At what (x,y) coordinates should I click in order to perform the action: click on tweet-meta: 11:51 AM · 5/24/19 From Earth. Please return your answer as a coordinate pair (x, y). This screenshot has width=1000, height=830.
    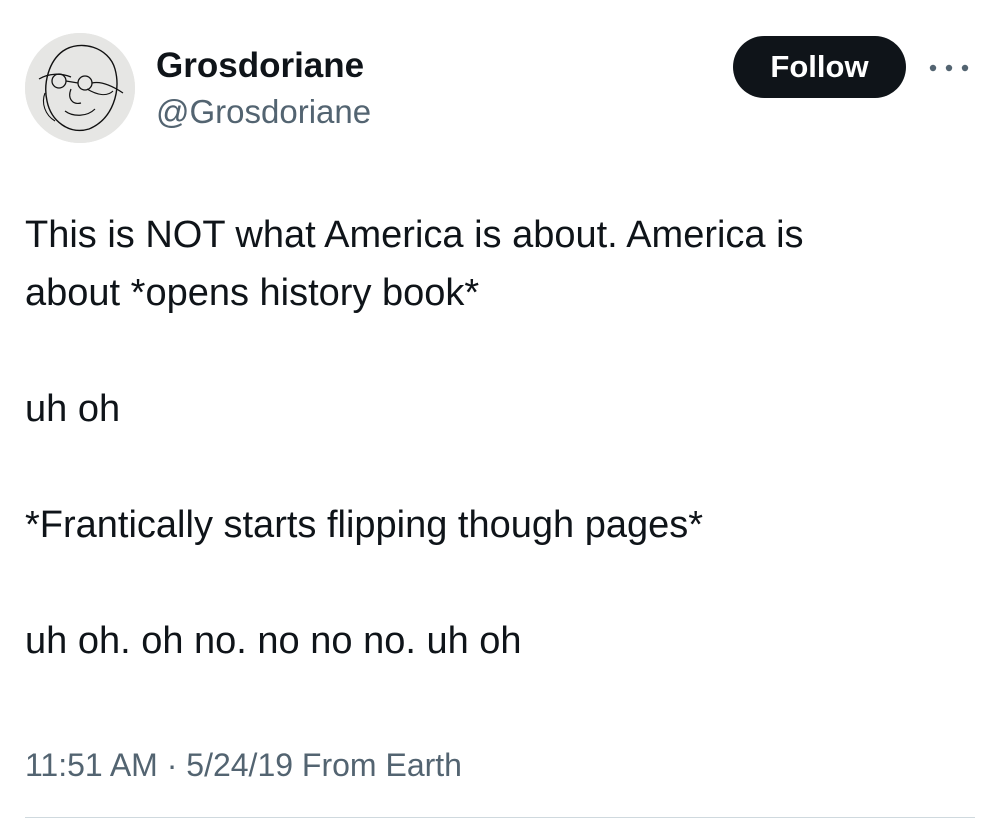
    Looking at the image, I should click on (243, 765).